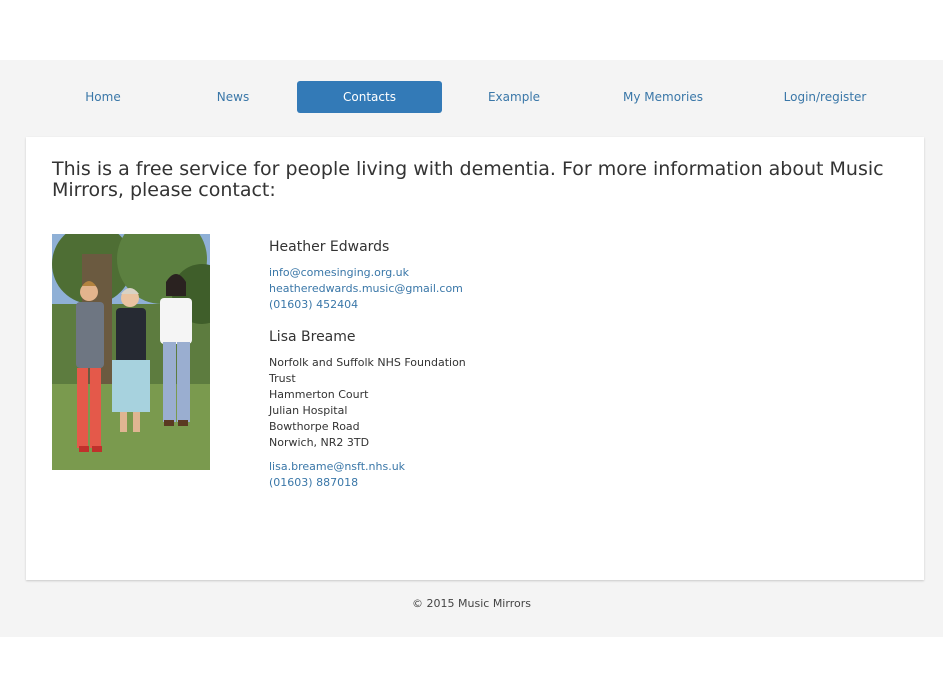 The image size is (943, 700). Describe the element at coordinates (319, 442) in the screenshot. I see `address-line: Norwich, NR2 3TD` at that location.